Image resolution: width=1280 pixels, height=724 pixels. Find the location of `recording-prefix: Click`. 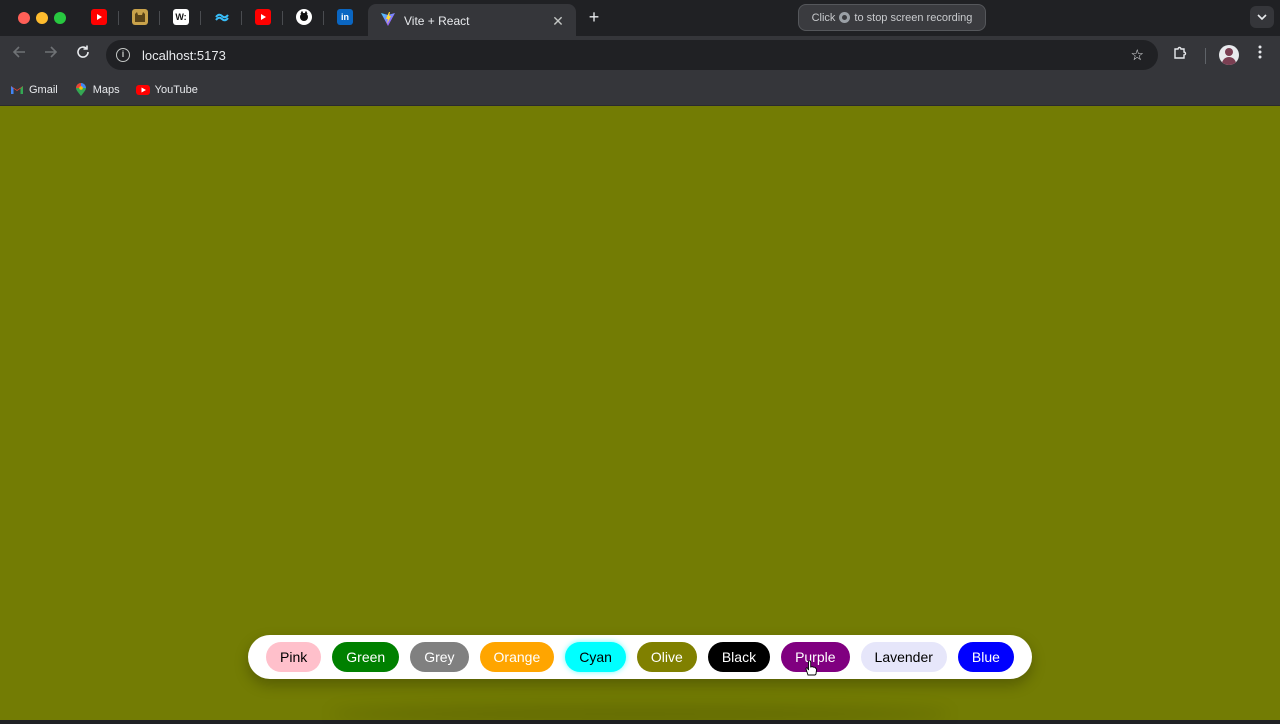

recording-prefix: Click is located at coordinates (823, 17).